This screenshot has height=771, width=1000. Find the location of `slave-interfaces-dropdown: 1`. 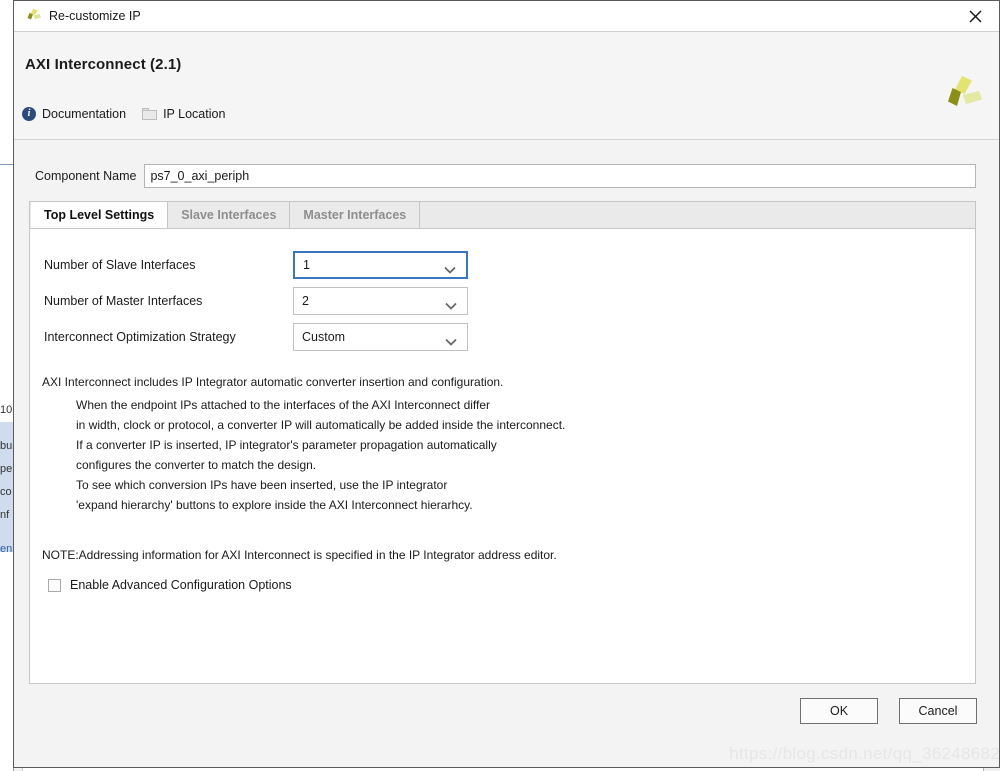

slave-interfaces-dropdown: 1 is located at coordinates (380, 265).